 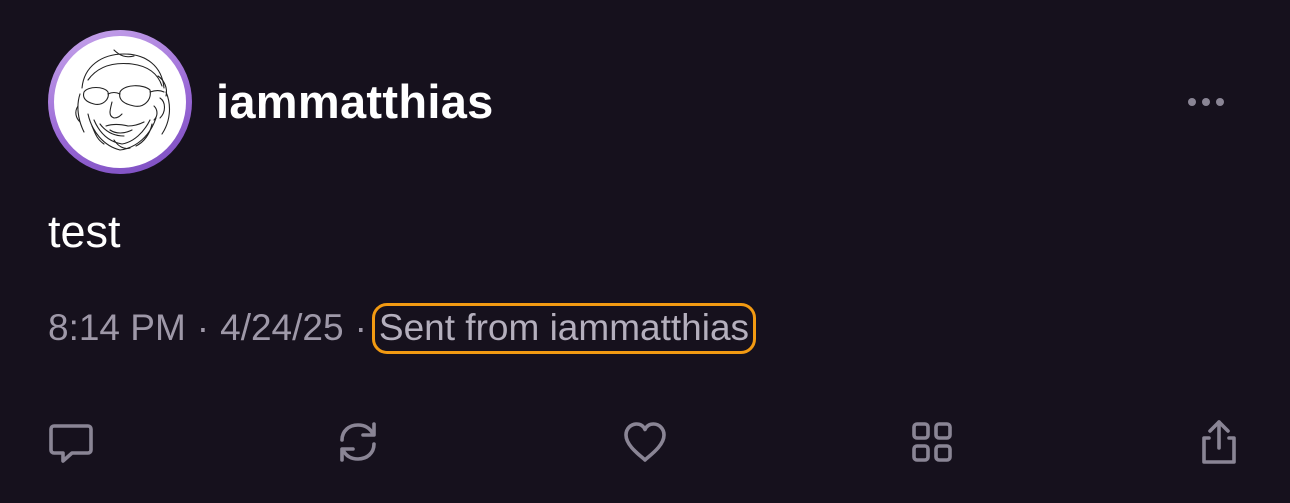 I want to click on chat-bubble-icon, so click(x=71, y=443).